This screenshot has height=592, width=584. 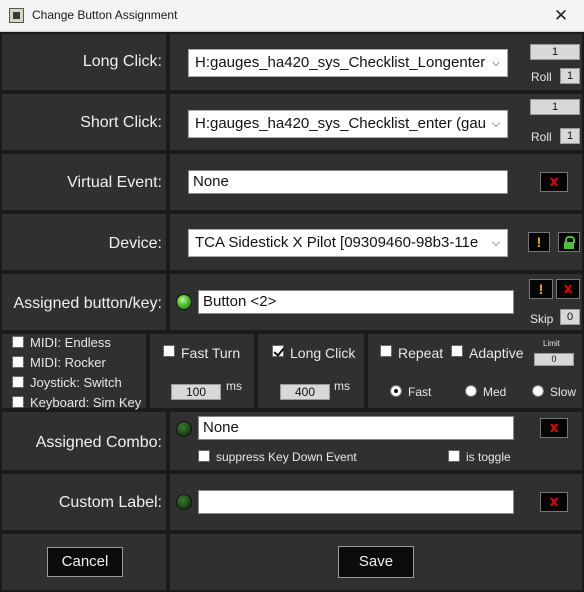 I want to click on fast-turn-label: Fast Turn, so click(x=211, y=353).